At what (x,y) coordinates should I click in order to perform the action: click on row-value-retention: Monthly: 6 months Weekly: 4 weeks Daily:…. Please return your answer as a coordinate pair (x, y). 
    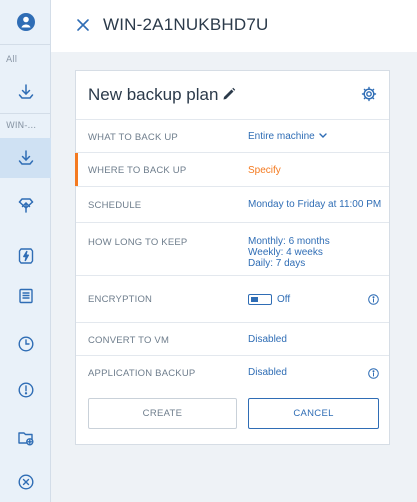
    Looking at the image, I should click on (289, 252).